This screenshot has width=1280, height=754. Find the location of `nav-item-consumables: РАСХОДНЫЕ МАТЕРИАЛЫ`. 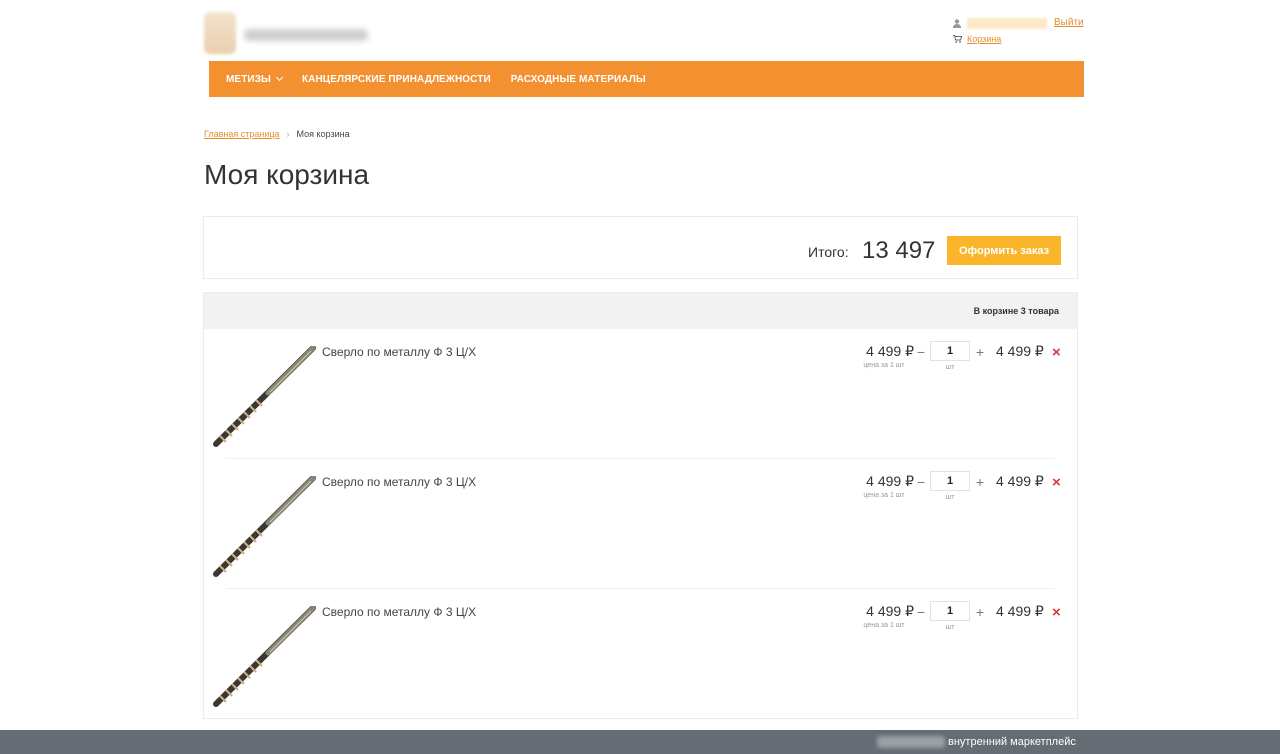

nav-item-consumables: РАСХОДНЫЕ МАТЕРИАЛЫ is located at coordinates (578, 79).